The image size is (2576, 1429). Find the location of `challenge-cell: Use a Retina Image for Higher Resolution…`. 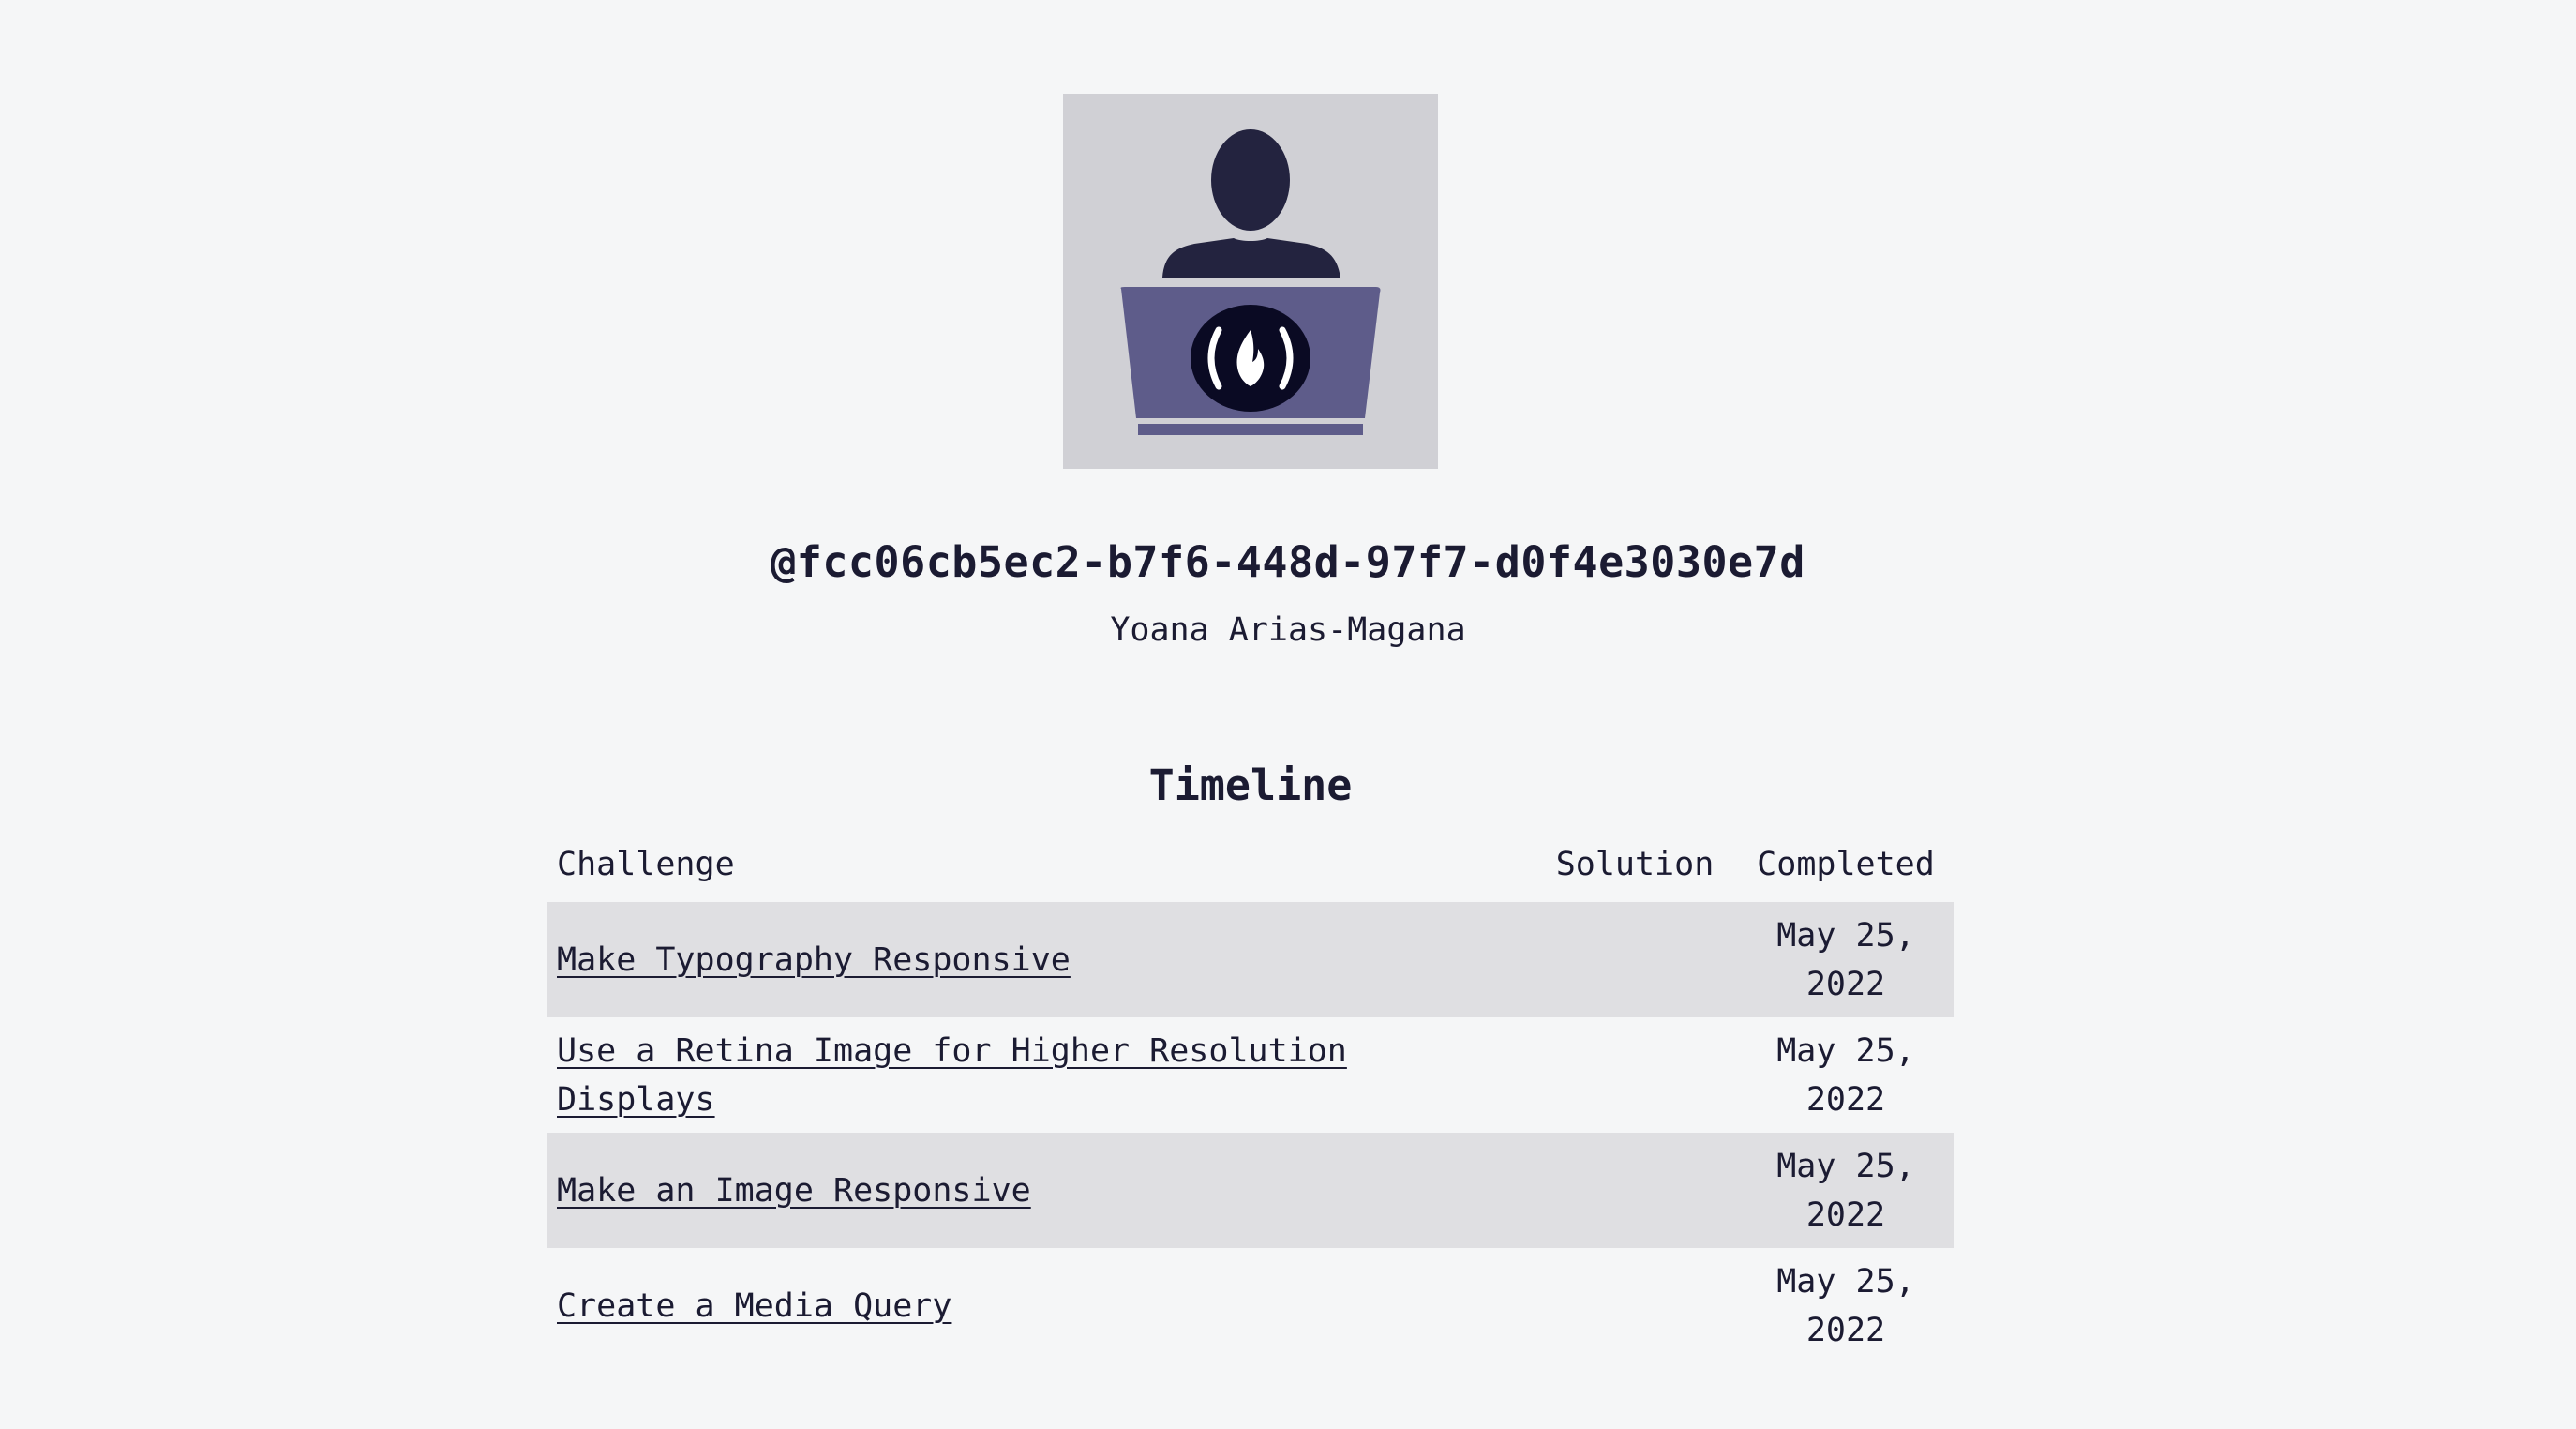

challenge-cell: Use a Retina Image for Higher Resolution… is located at coordinates (1039, 1075).